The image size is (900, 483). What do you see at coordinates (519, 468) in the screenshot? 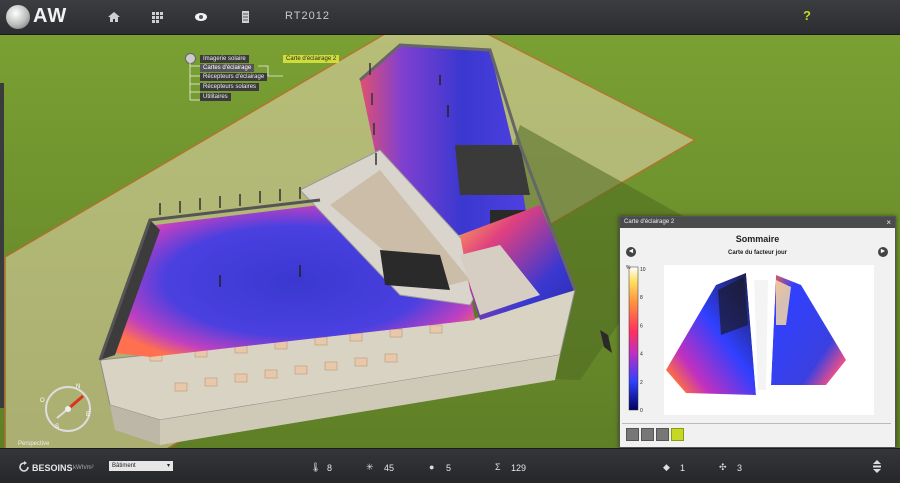
I see `stat-total: 129` at bounding box center [519, 468].